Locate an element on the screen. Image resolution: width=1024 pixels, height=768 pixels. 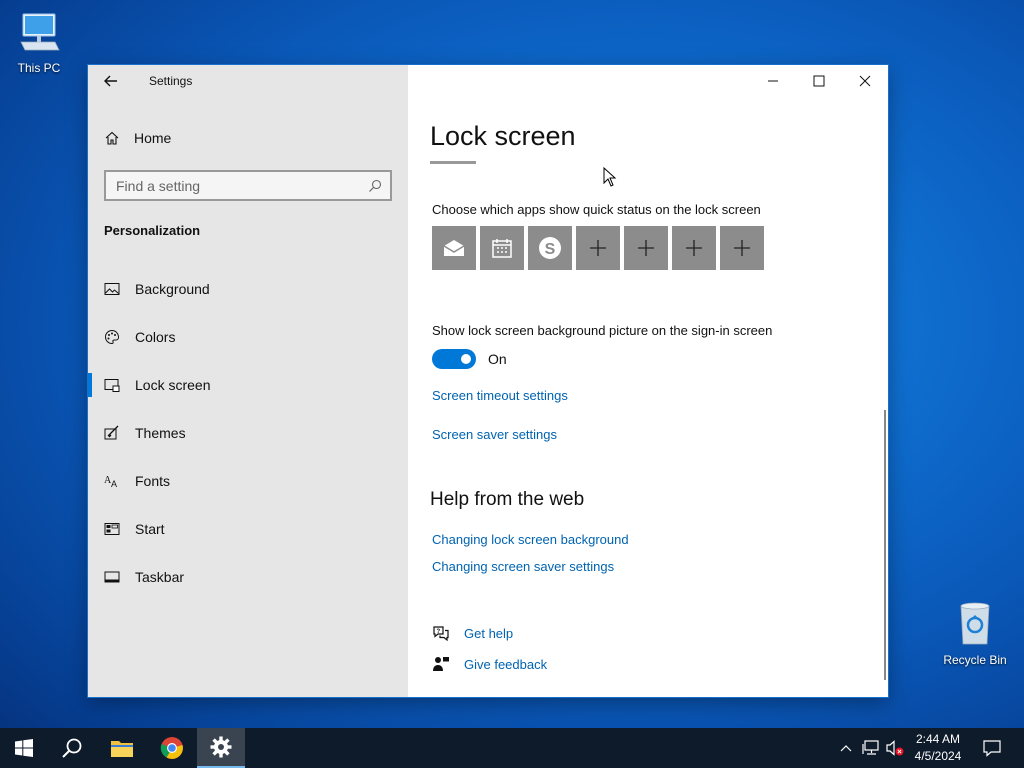
signin-bg-toggle is located at coordinates (454, 359).